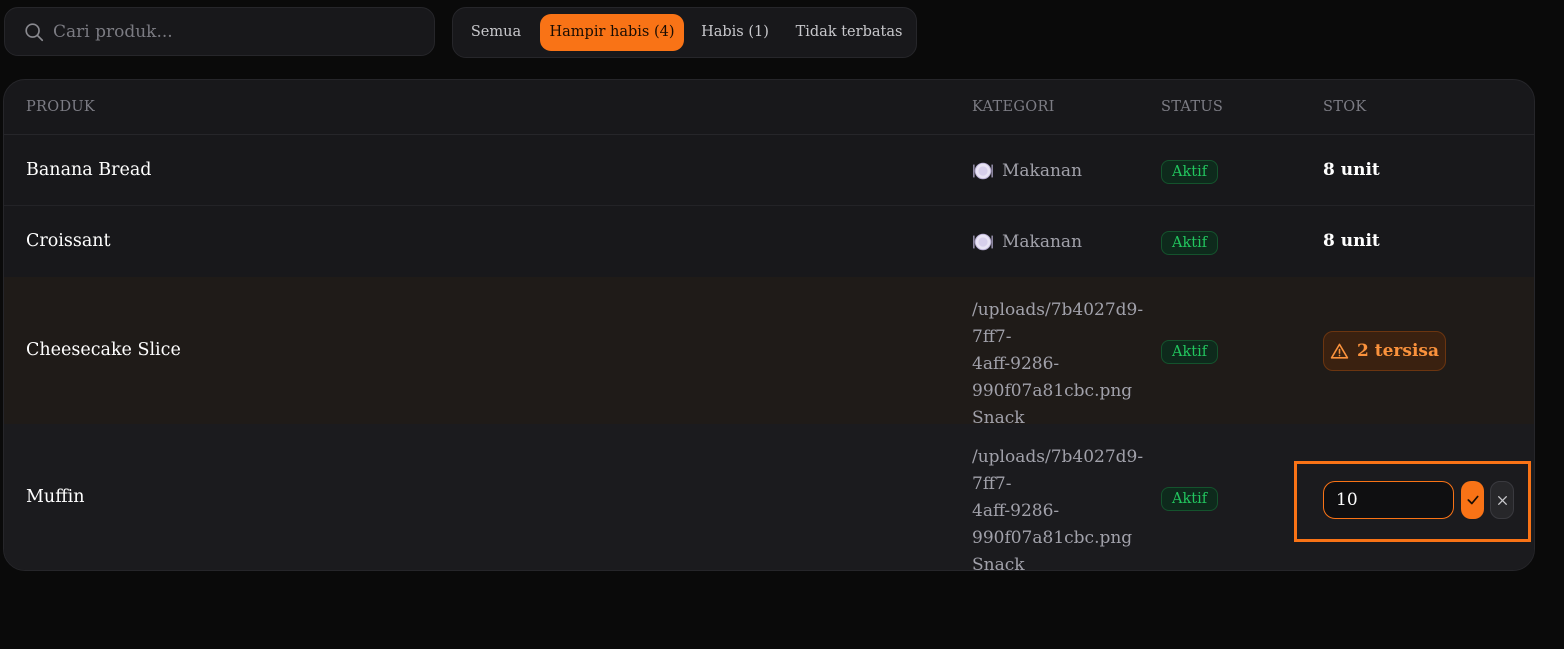 This screenshot has width=1564, height=649. What do you see at coordinates (998, 563) in the screenshot?
I see `category-label: Snack` at bounding box center [998, 563].